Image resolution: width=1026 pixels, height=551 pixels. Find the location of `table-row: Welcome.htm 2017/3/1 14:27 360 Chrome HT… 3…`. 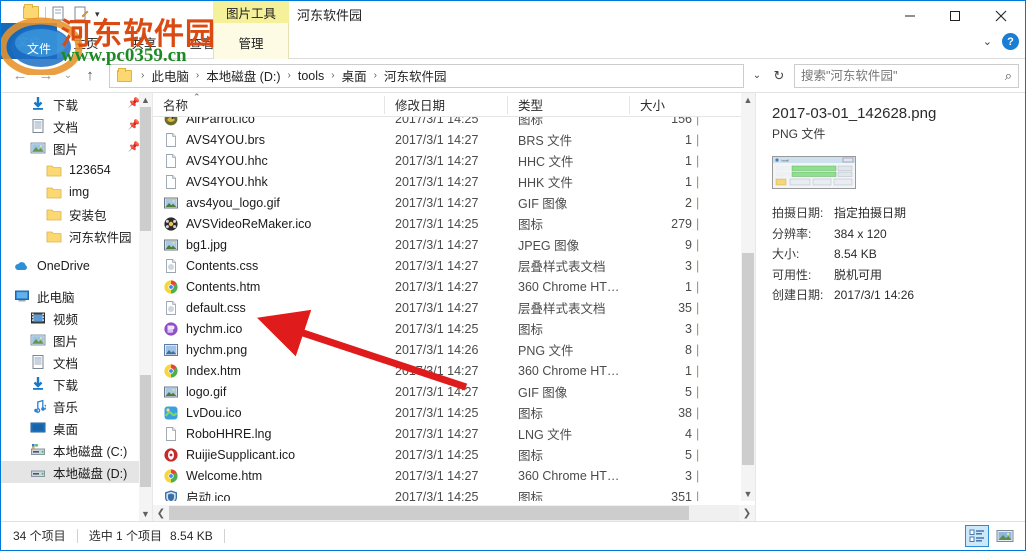

table-row: Welcome.htm 2017/3/1 14:27 360 Chrome HT… 3… is located at coordinates (454, 475).